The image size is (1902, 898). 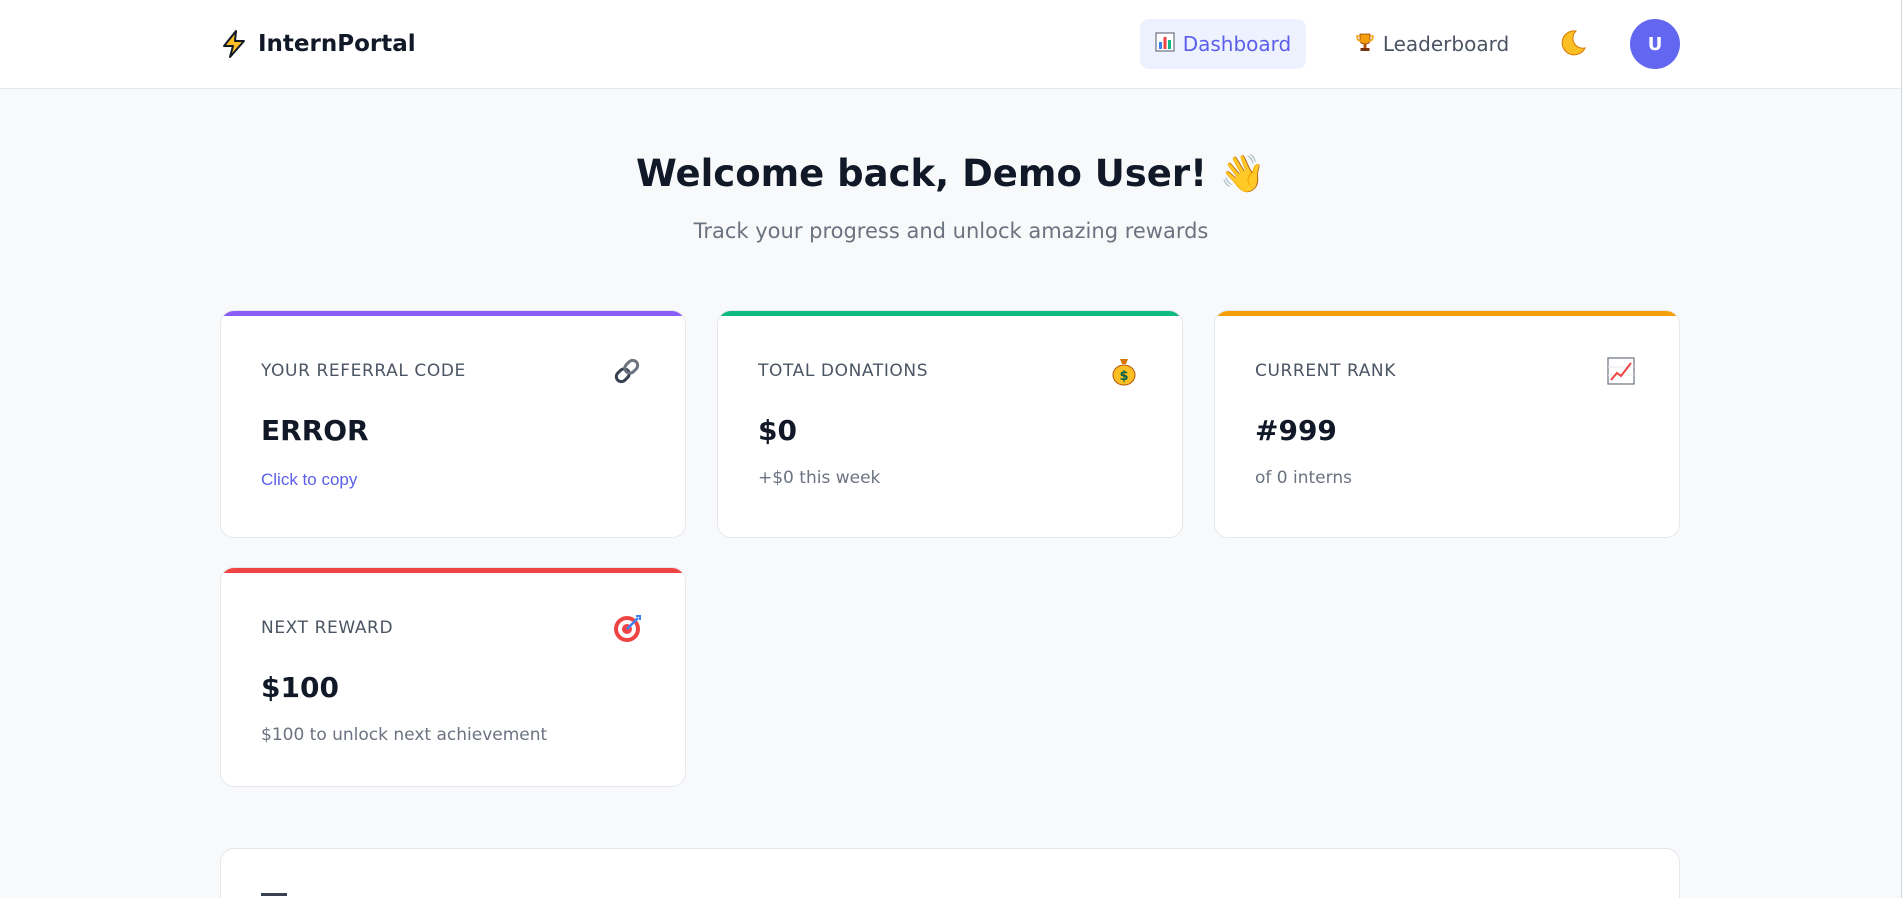 What do you see at coordinates (453, 424) in the screenshot?
I see `referral-code-card: YOUR REFERRAL CODE ERROR Click to copy` at bounding box center [453, 424].